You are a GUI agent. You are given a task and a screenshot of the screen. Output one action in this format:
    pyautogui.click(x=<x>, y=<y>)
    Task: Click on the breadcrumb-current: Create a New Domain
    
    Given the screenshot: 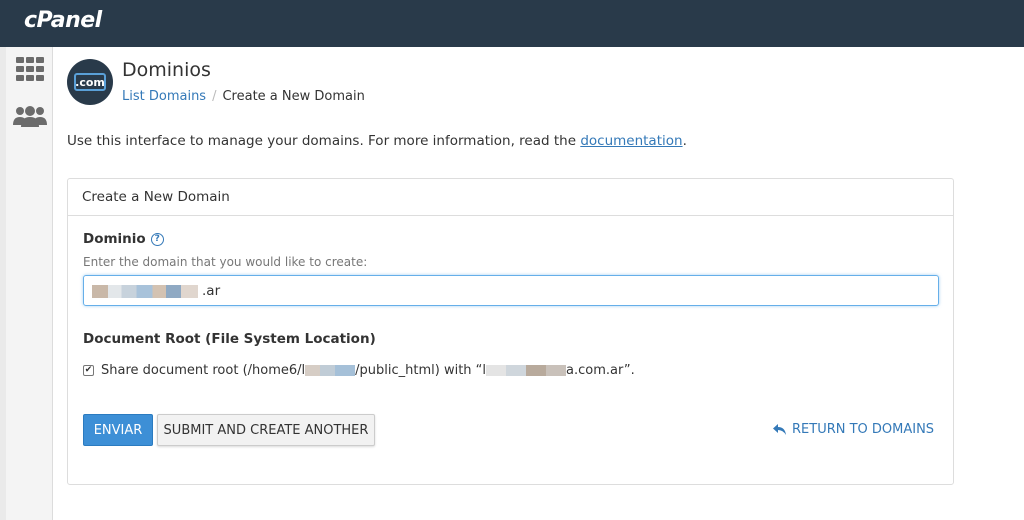 What is the action you would take?
    pyautogui.click(x=293, y=96)
    